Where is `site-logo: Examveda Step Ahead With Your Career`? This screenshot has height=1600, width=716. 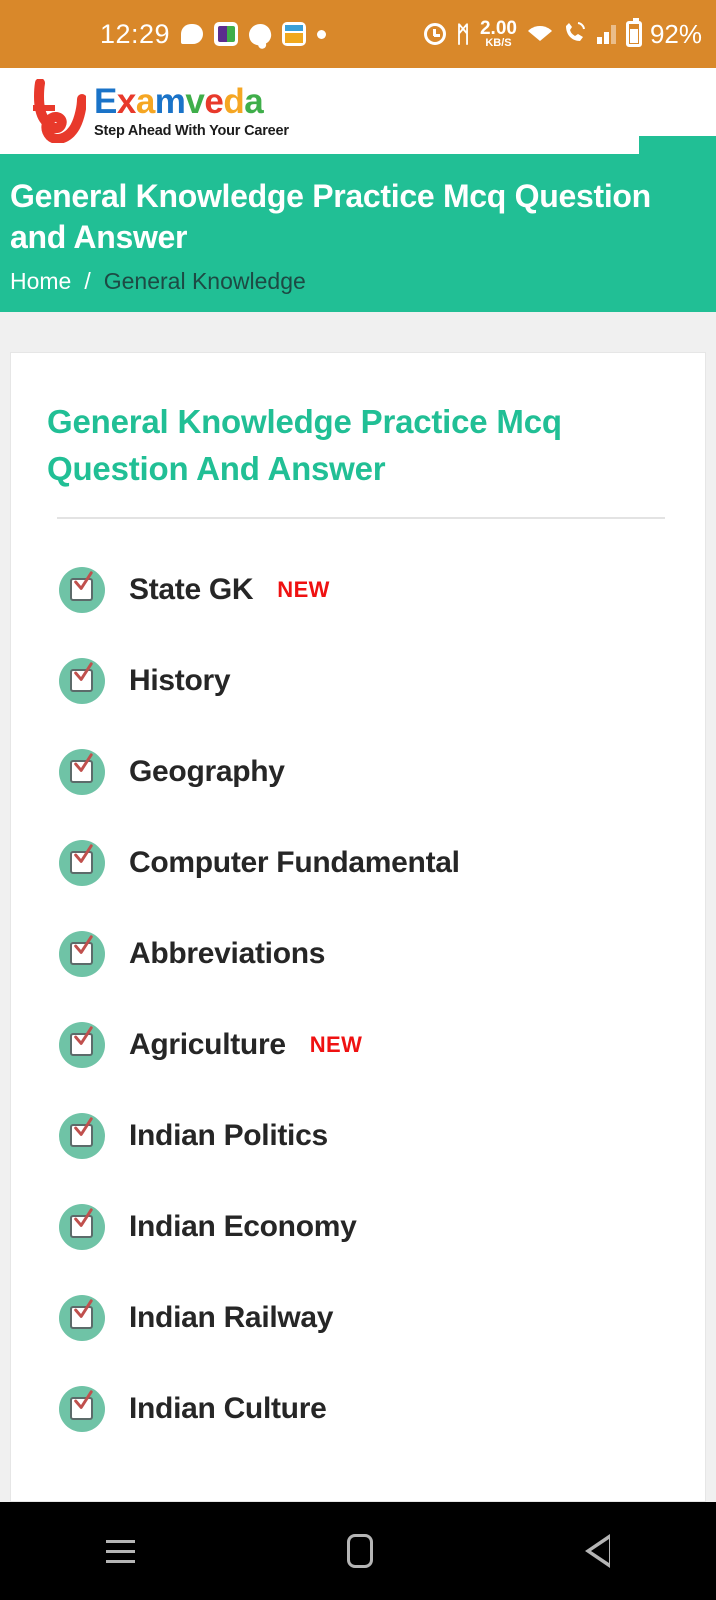
site-logo: Examveda Step Ahead With Your Career is located at coordinates (159, 111).